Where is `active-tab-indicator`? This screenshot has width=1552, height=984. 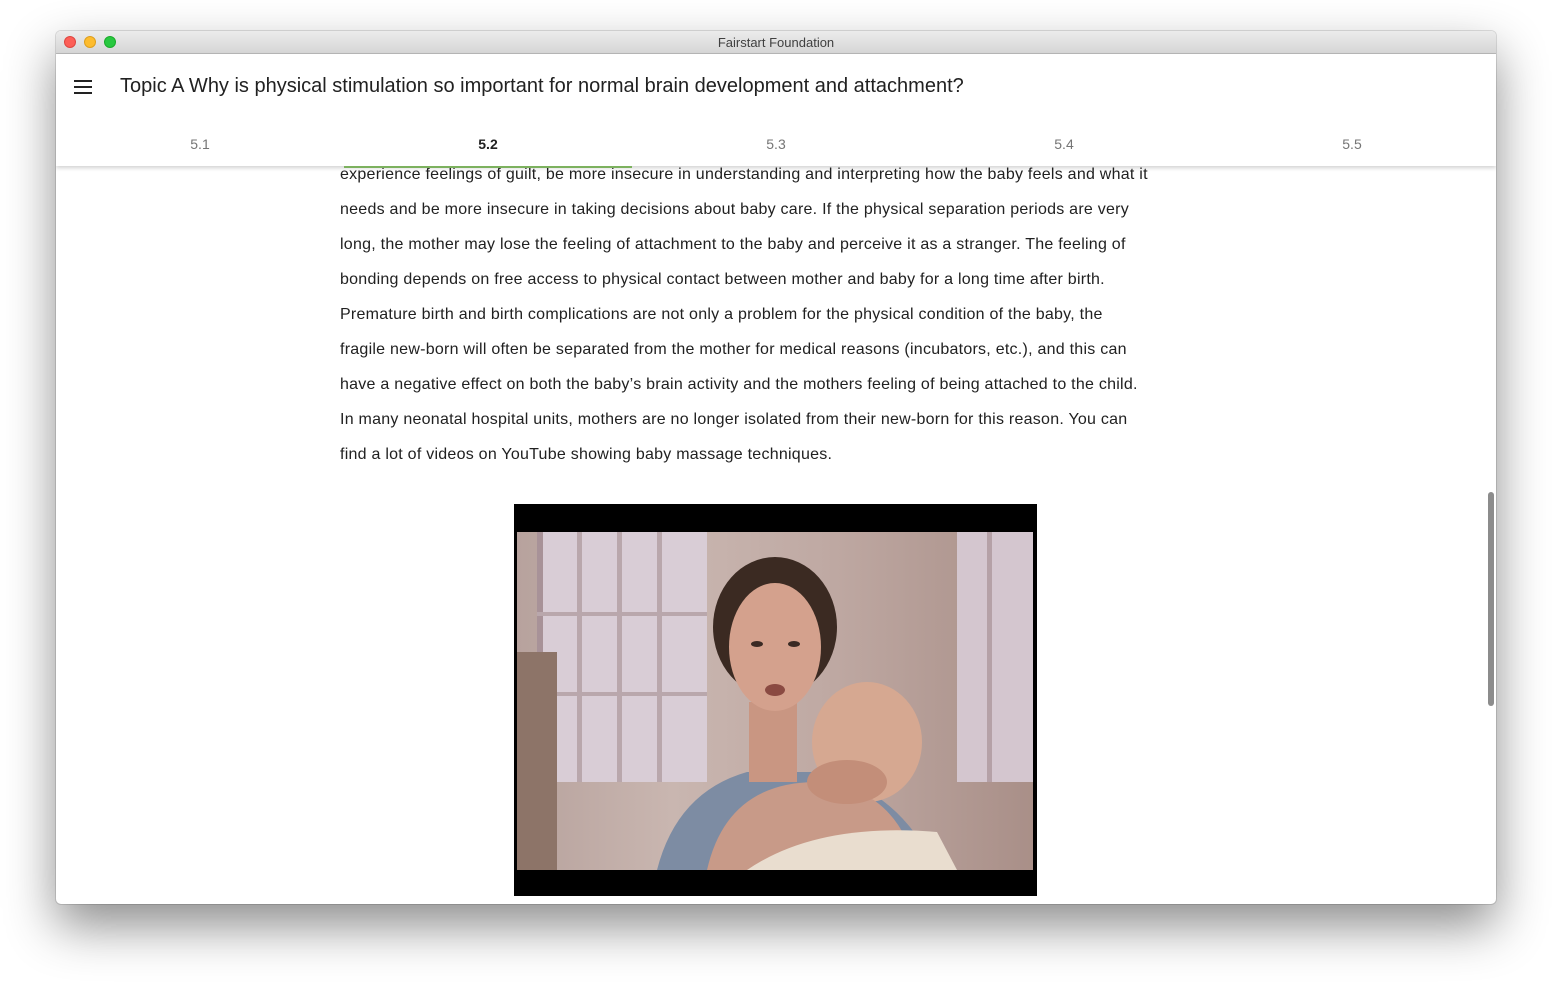 active-tab-indicator is located at coordinates (488, 167).